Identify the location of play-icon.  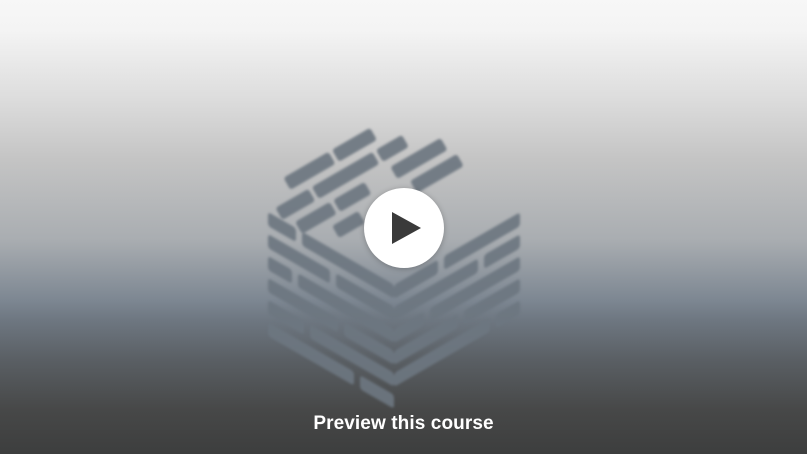
(406, 228).